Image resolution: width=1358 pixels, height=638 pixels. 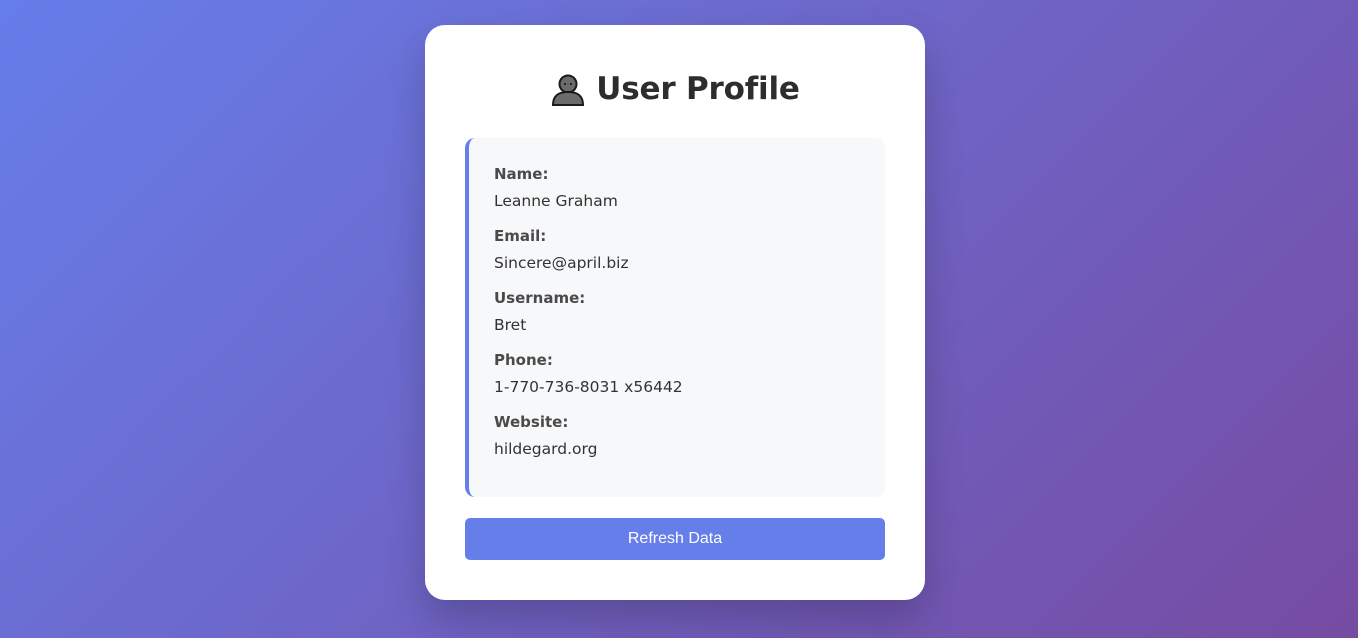 I want to click on field-phone: Phone: 1-770-736-8031 x56442, so click(x=677, y=374).